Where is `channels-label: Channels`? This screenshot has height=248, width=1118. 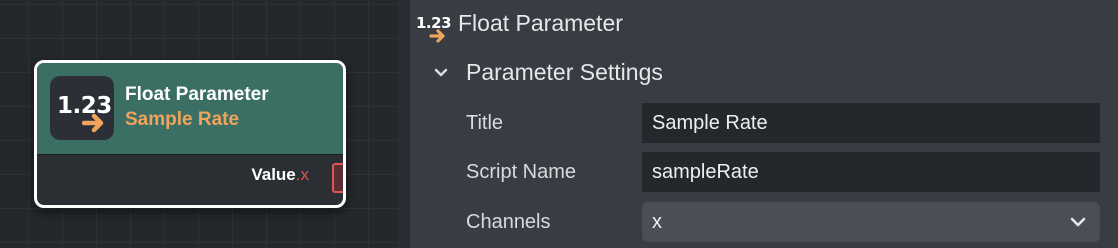
channels-label: Channels is located at coordinates (508, 222).